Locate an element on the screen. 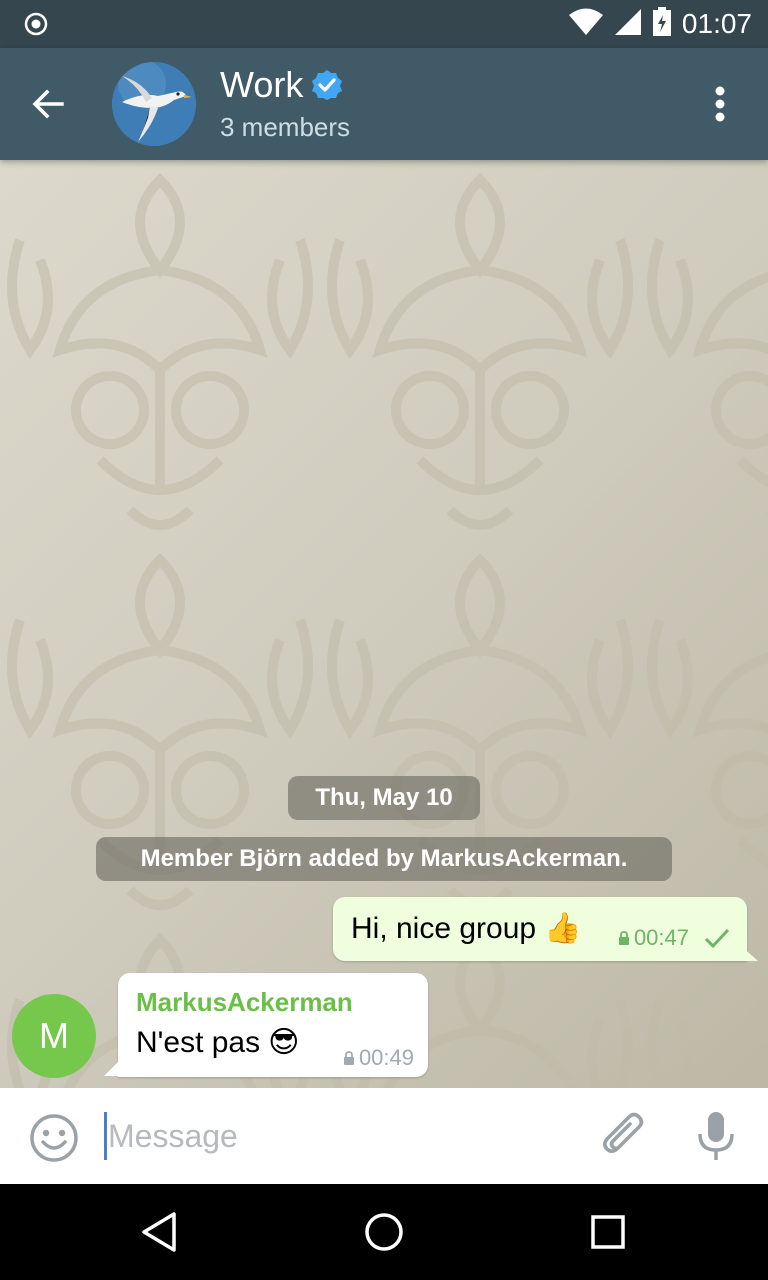 This screenshot has height=1280, width=768. message-input is located at coordinates (338, 1136).